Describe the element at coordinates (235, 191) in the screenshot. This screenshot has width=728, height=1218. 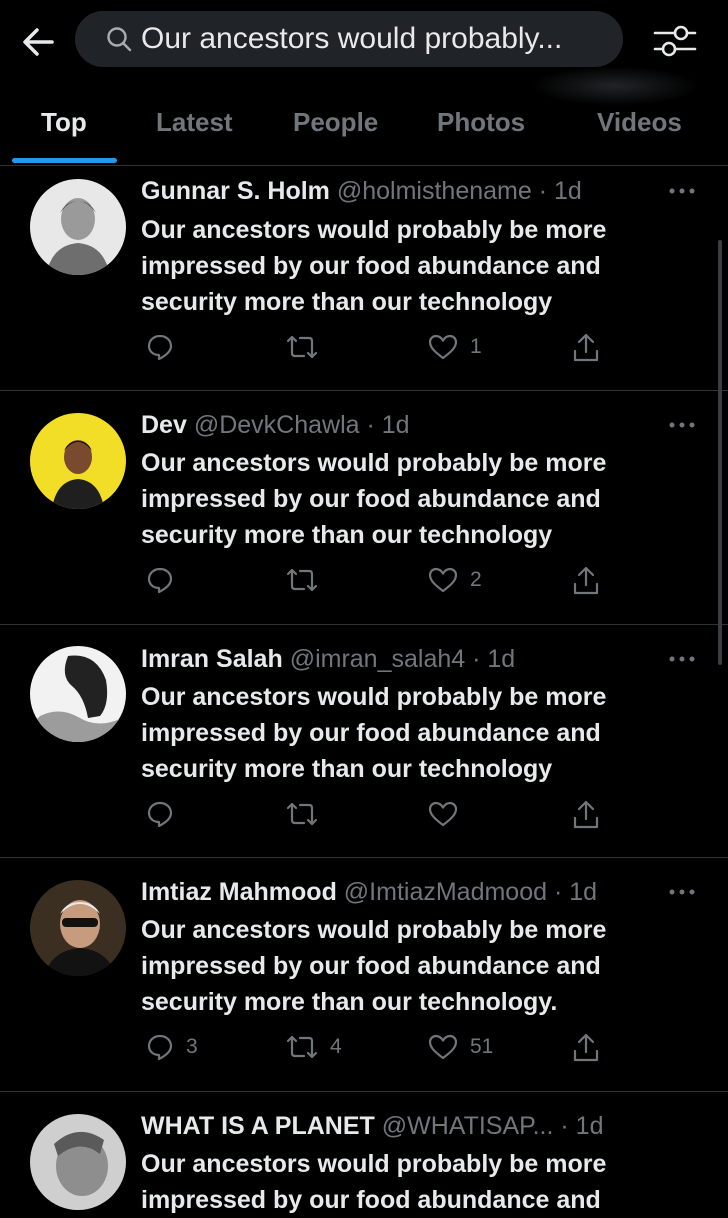
I see `author-name: Gunnar S. Holm` at that location.